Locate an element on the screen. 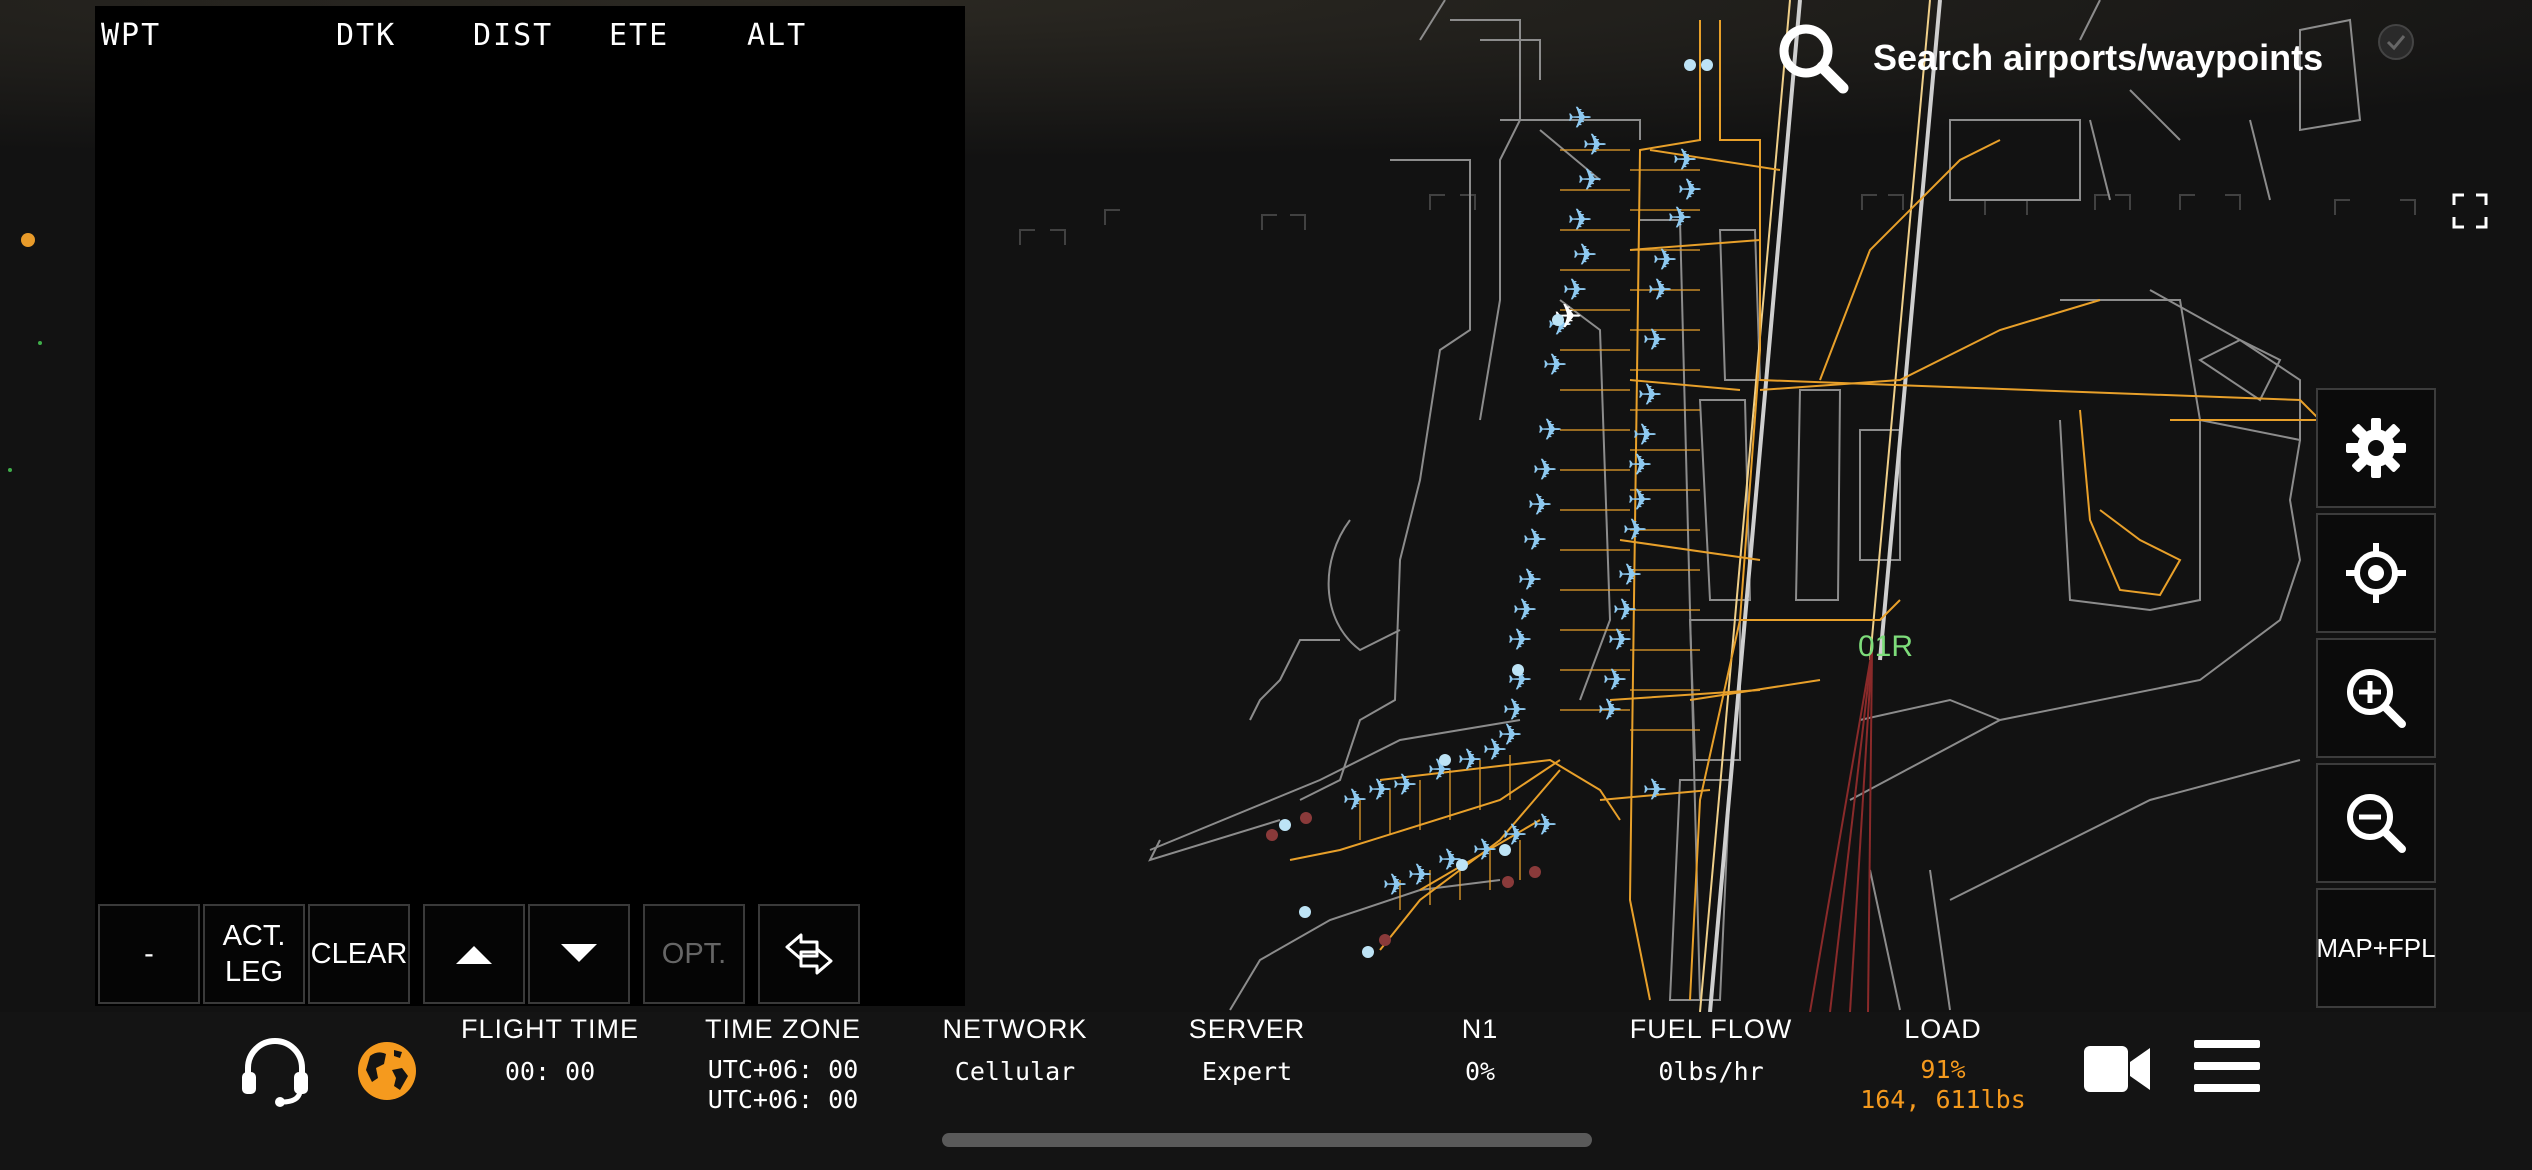  column-header-wpt: WPT is located at coordinates (131, 35).